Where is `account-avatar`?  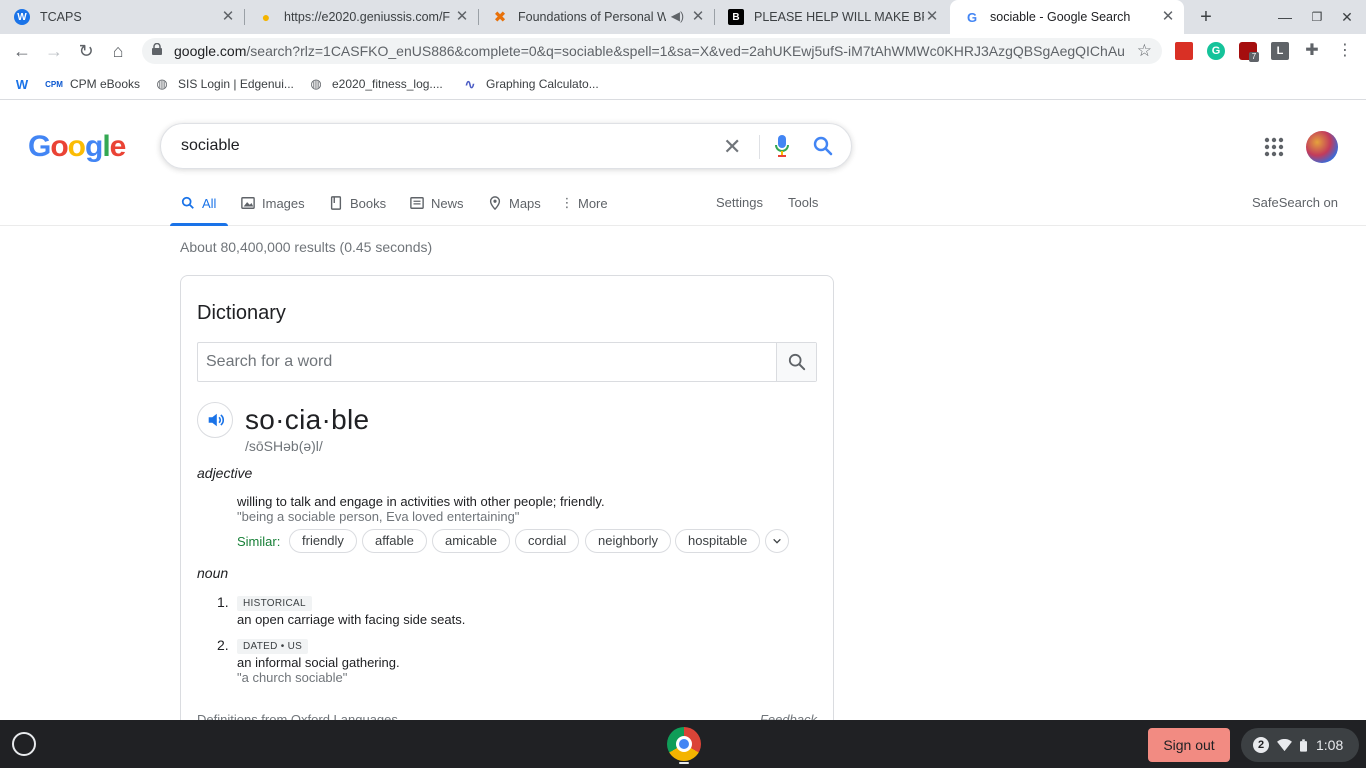
account-avatar is located at coordinates (1322, 147).